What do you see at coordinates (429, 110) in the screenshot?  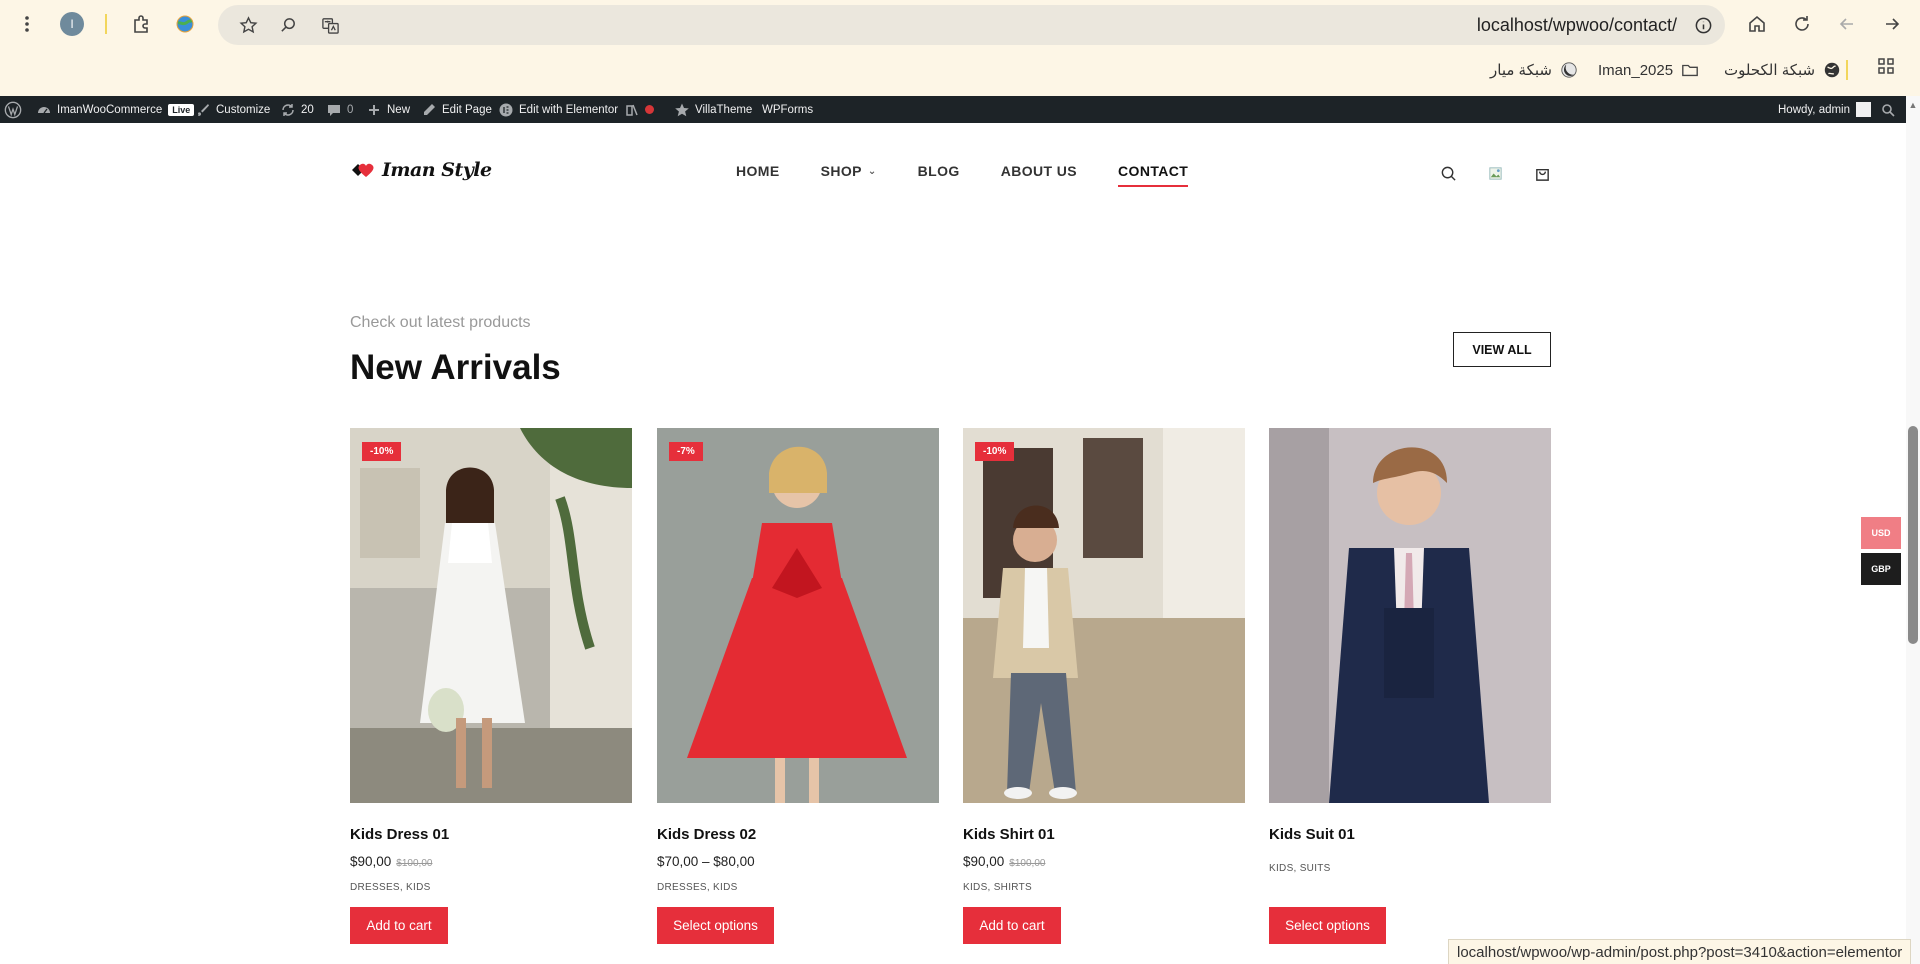 I see `pencil-icon` at bounding box center [429, 110].